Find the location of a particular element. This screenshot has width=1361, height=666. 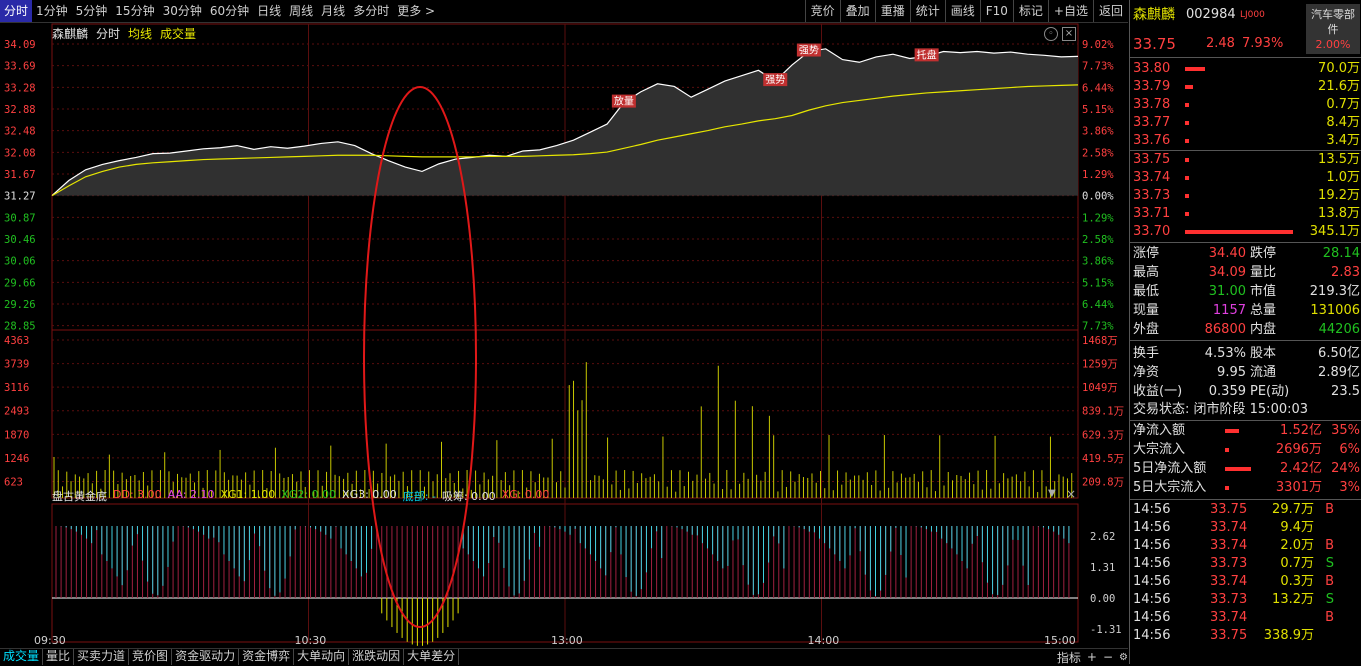

tool-button: 返回 is located at coordinates (1110, 11).